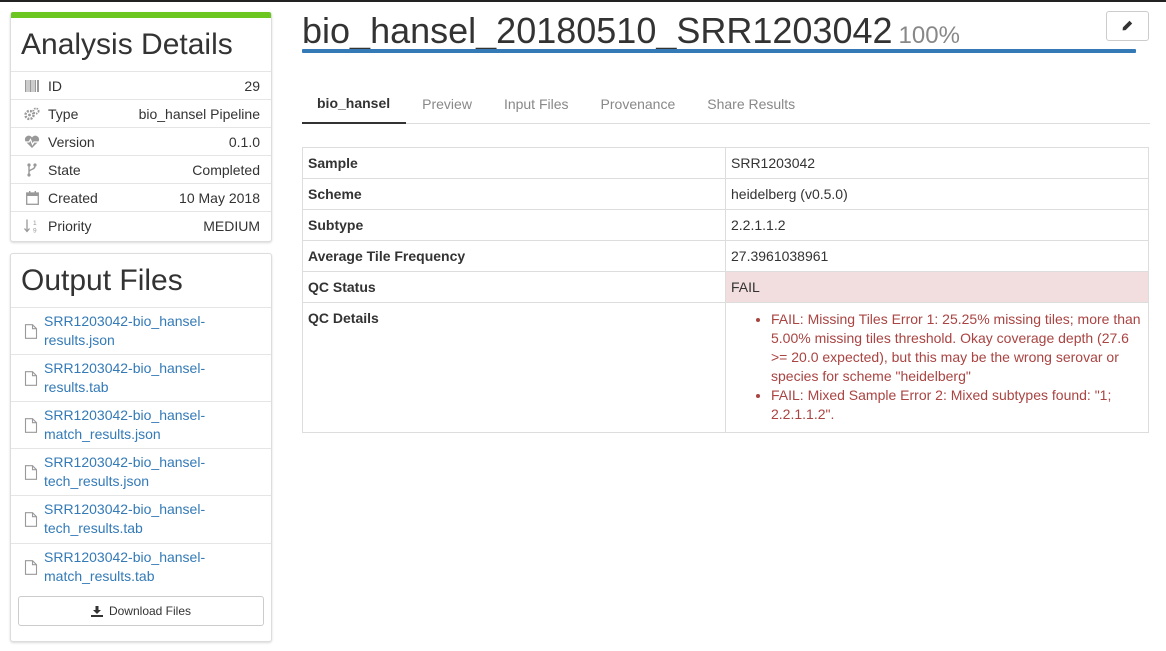 Image resolution: width=1166 pixels, height=651 pixels. What do you see at coordinates (32, 142) in the screenshot?
I see `heartbeat-icon` at bounding box center [32, 142].